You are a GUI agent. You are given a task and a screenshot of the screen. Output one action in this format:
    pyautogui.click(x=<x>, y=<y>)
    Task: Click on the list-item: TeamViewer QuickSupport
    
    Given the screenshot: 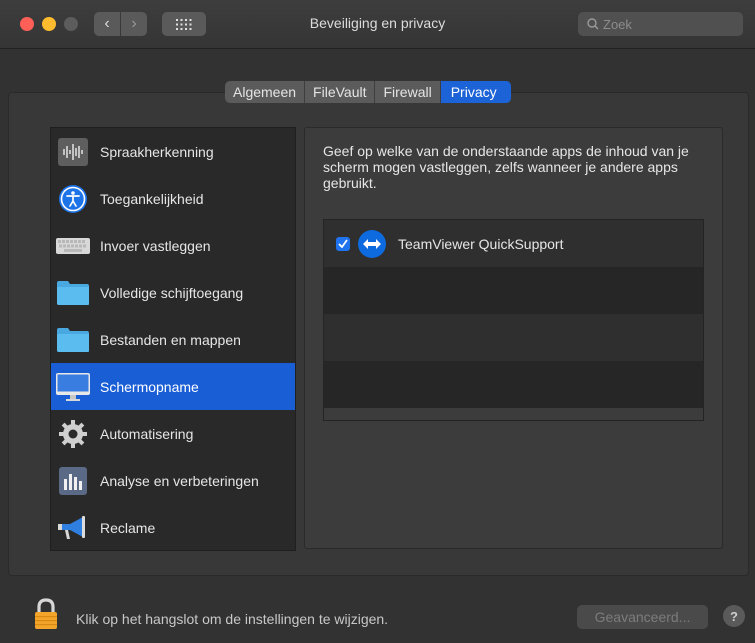 What is the action you would take?
    pyautogui.click(x=513, y=243)
    